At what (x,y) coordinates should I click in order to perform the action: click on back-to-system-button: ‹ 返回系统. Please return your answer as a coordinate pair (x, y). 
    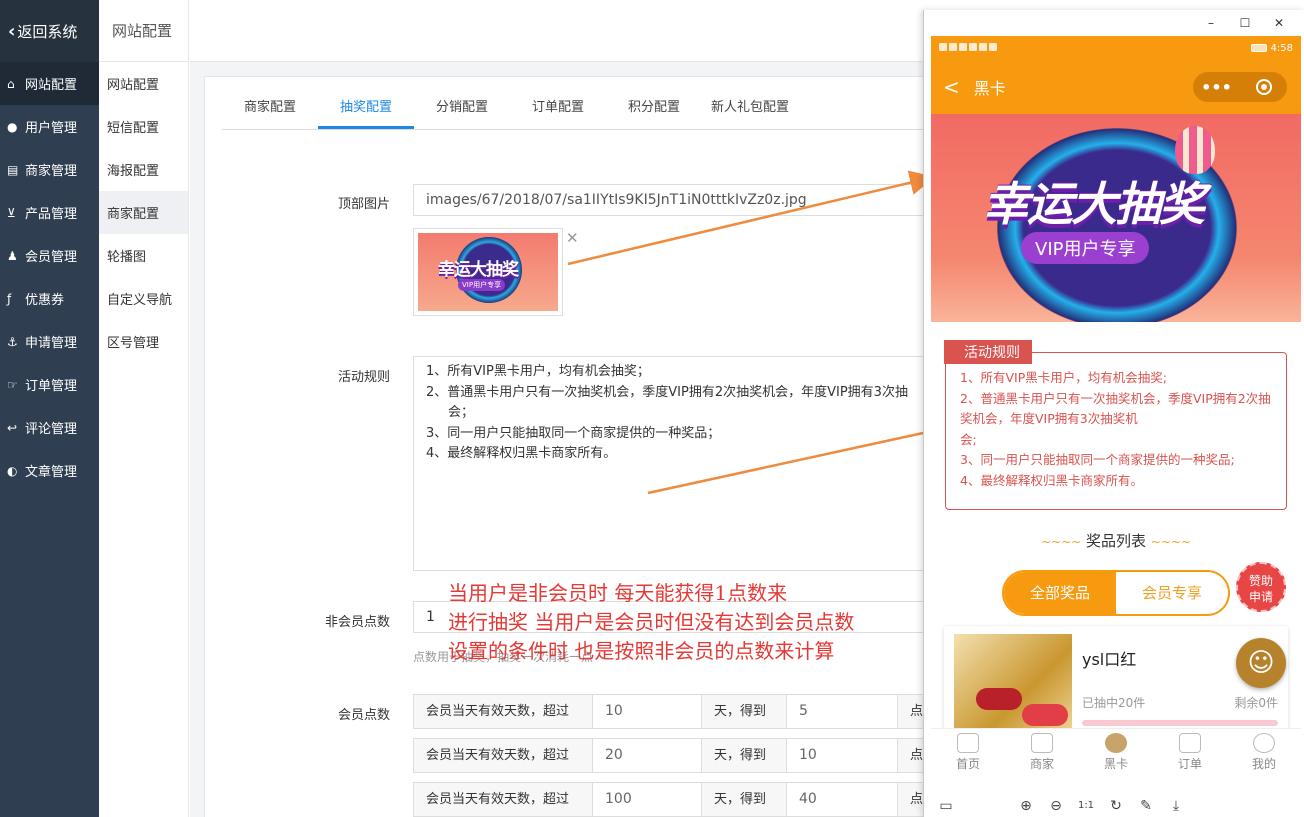
    Looking at the image, I should click on (49, 31).